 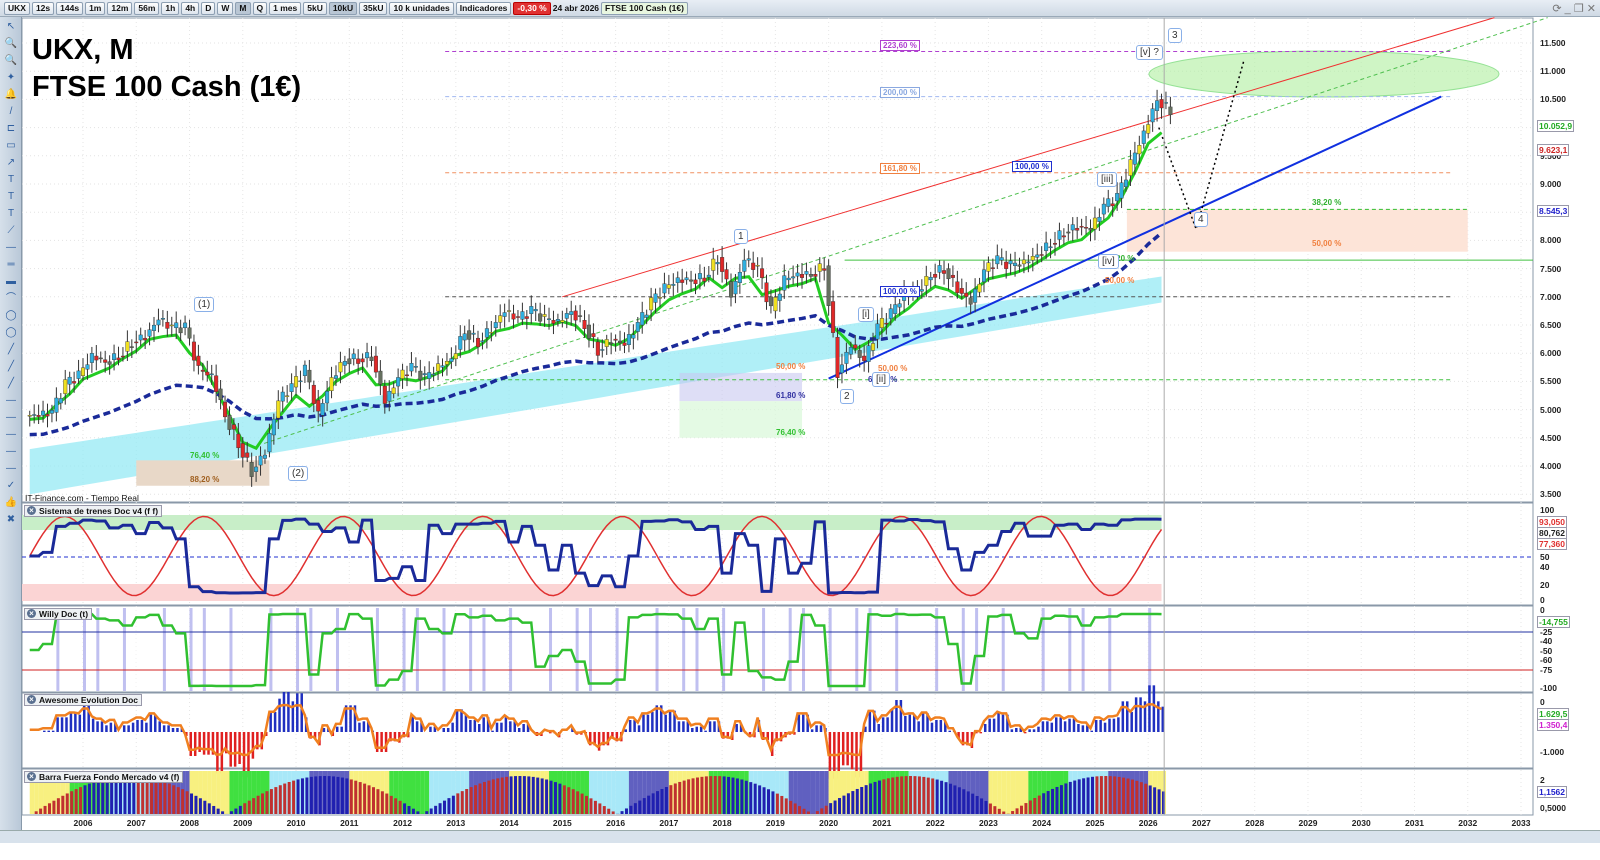 I want to click on drawing-tool-icon: ▭, so click(x=11, y=146).